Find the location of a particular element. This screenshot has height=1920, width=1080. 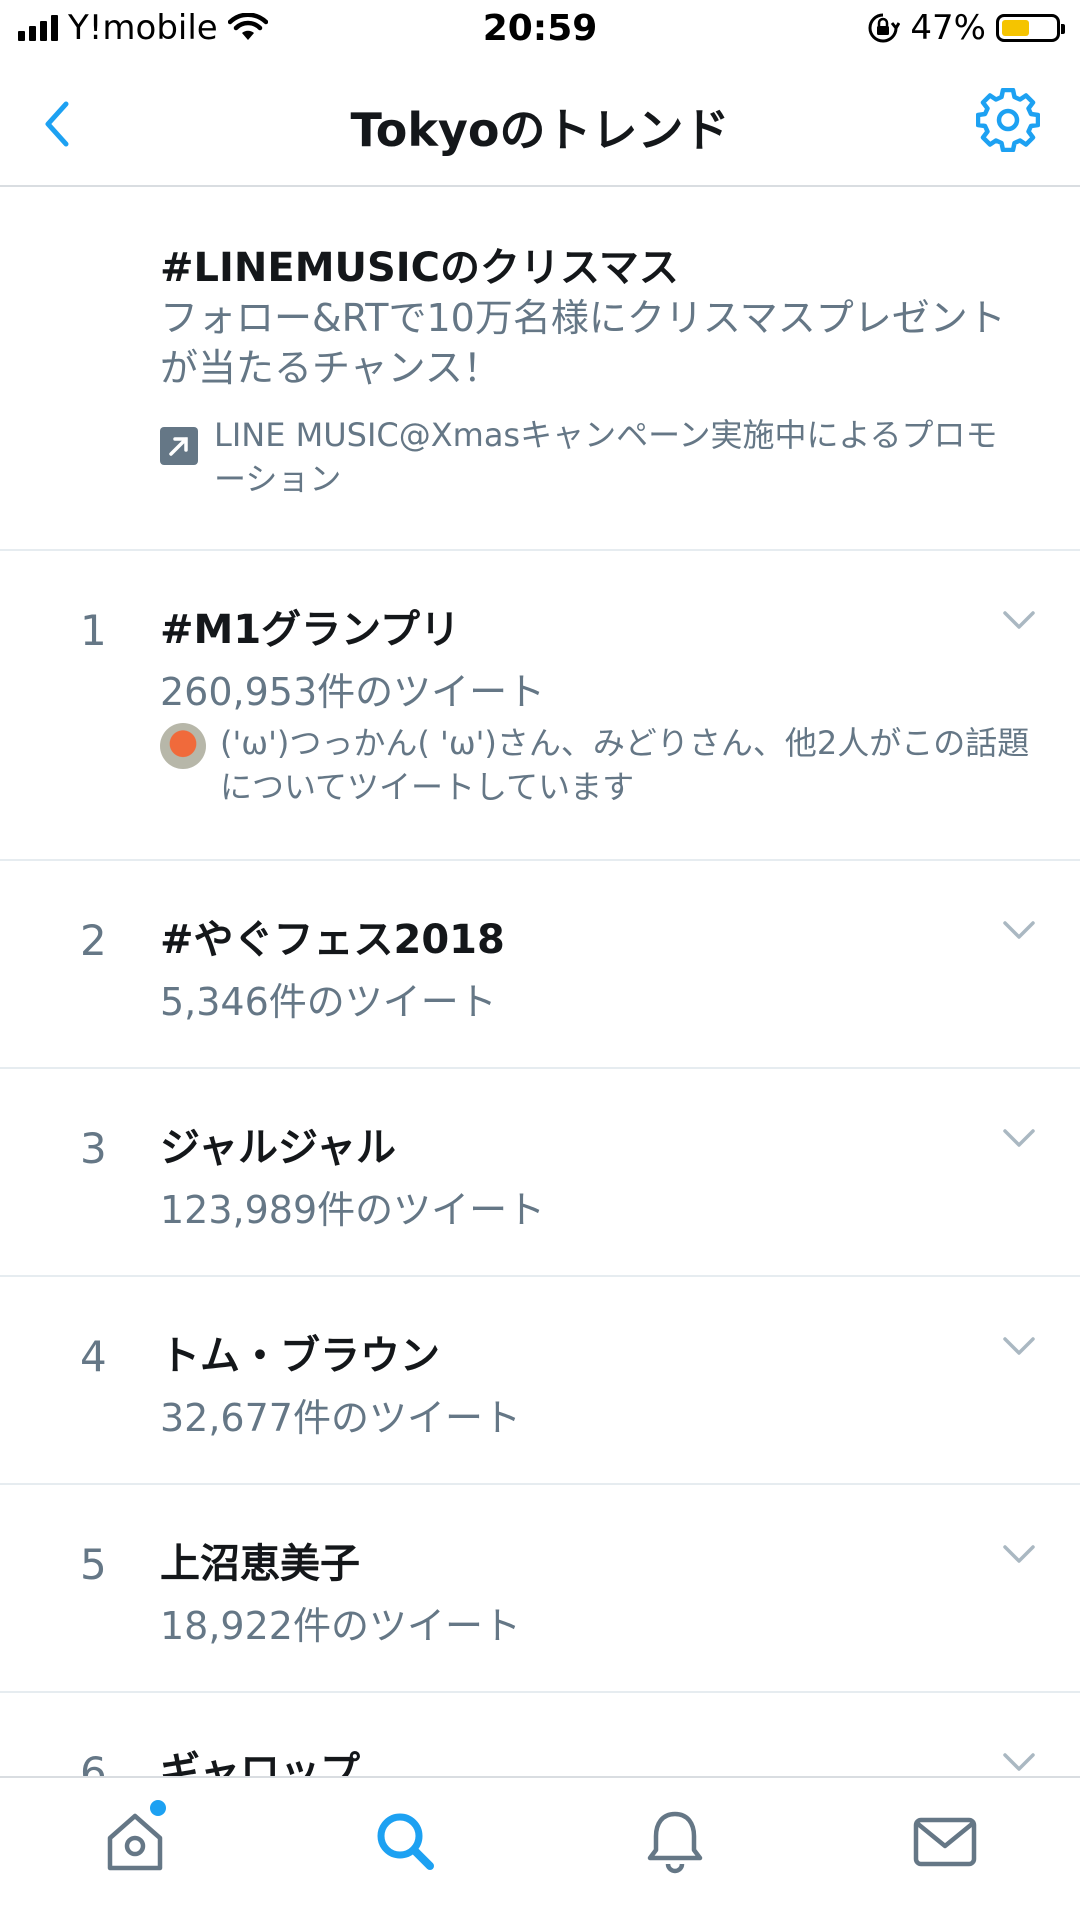

trend-tweet-count: 260,953件のツイート is located at coordinates (353, 692).